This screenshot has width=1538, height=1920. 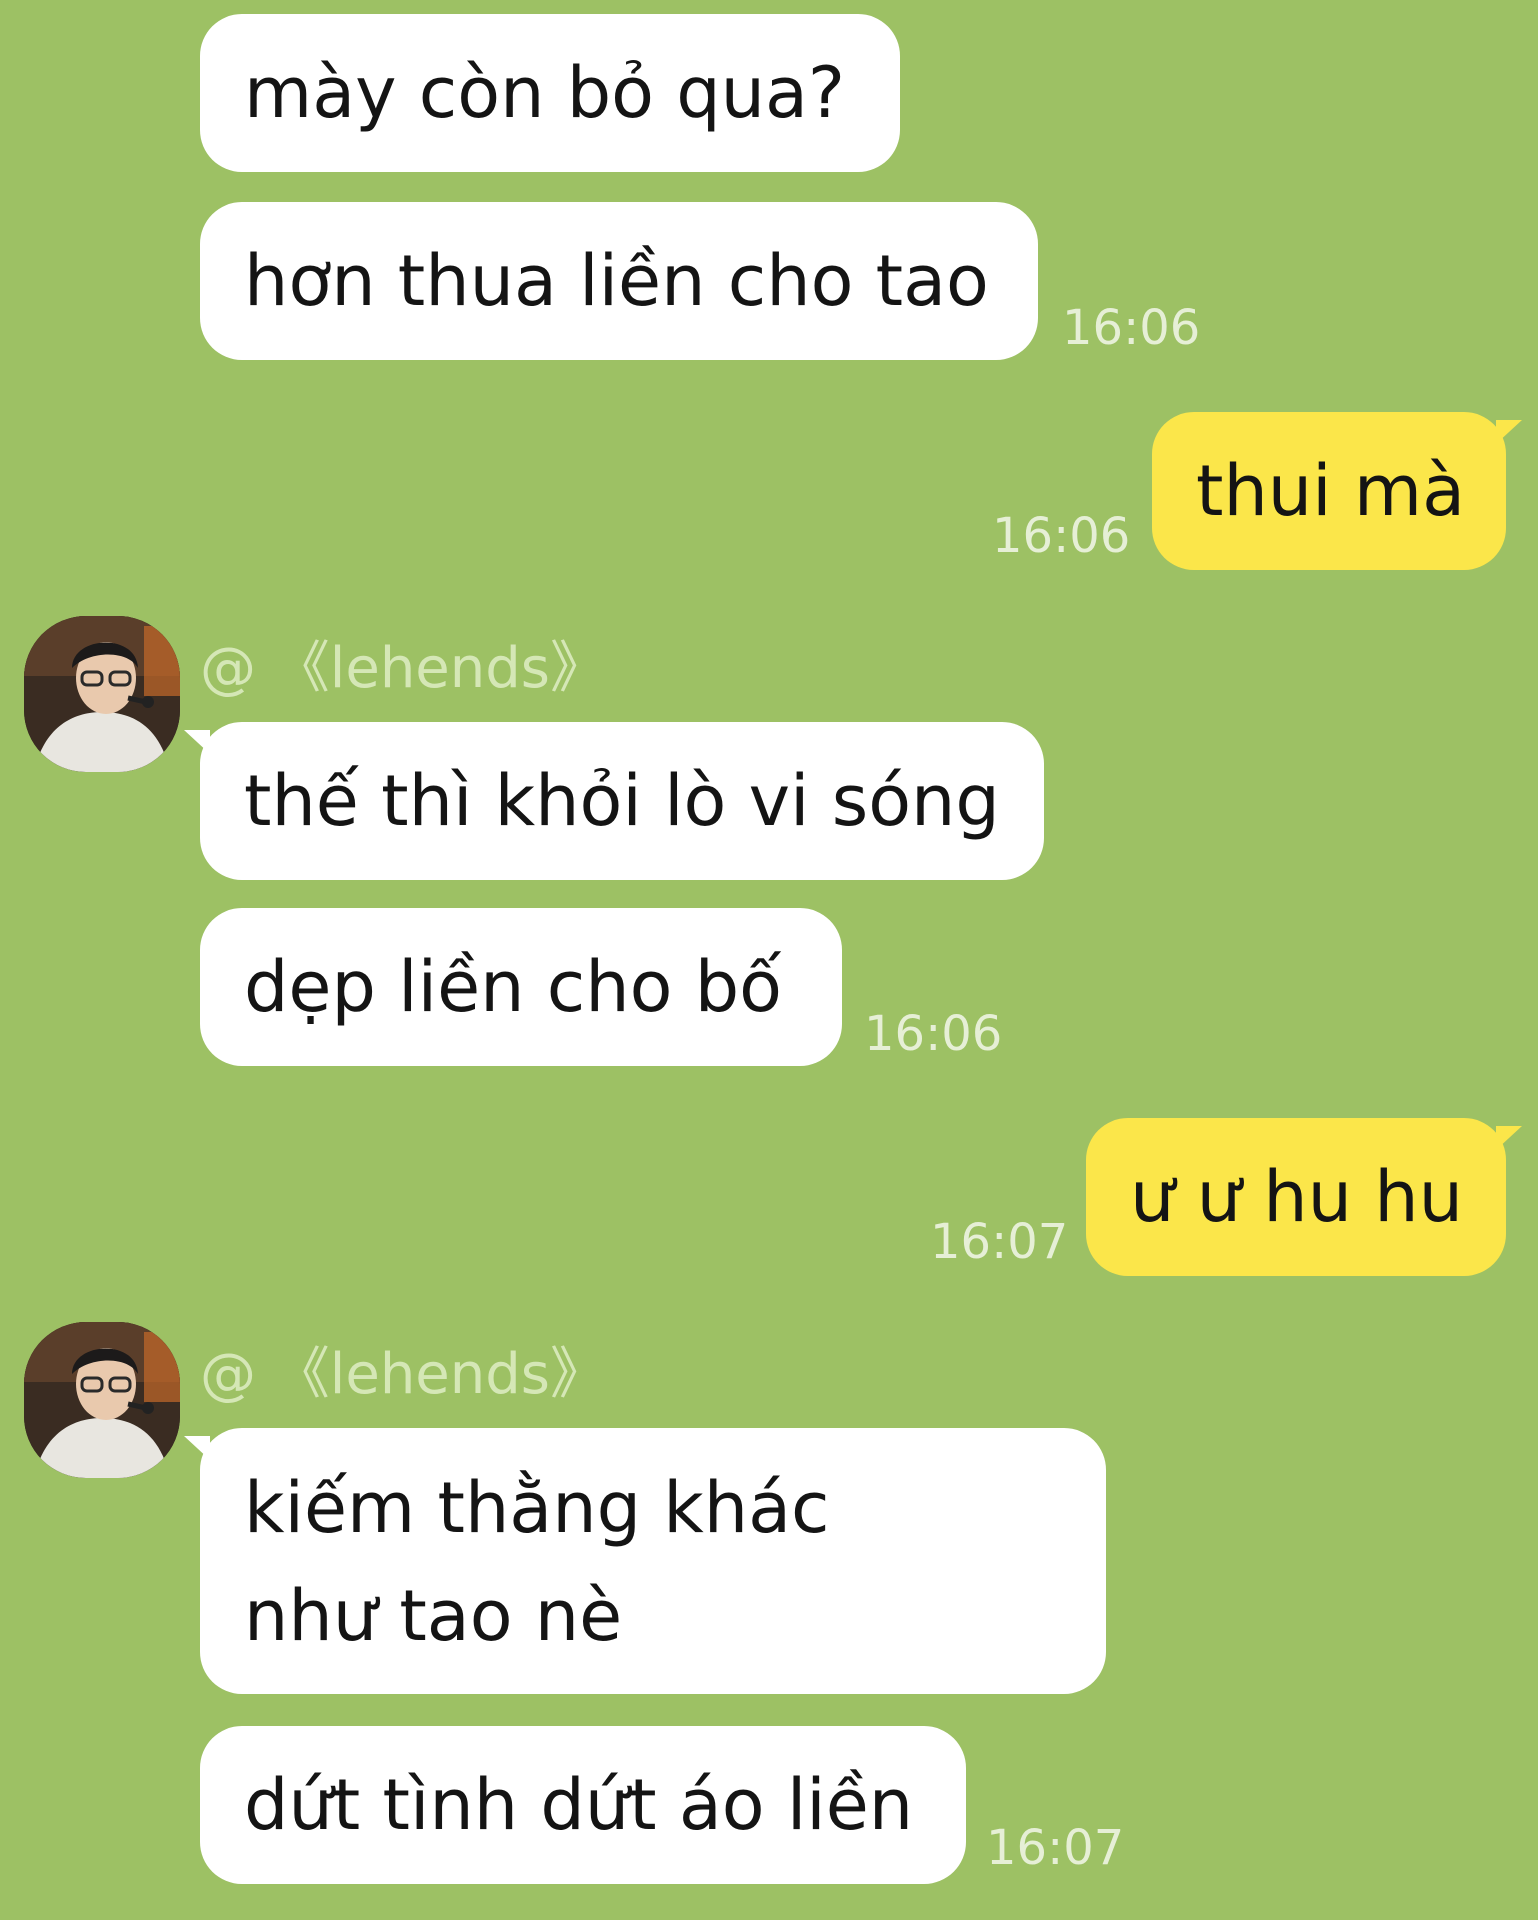 I want to click on message-bubble-incoming: dẹp liền cho bố, so click(x=521, y=987).